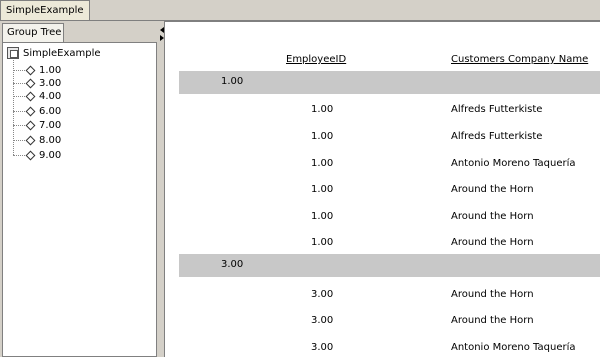 This screenshot has height=357, width=600. What do you see at coordinates (50, 70) in the screenshot?
I see `tree-node-label: 1.00` at bounding box center [50, 70].